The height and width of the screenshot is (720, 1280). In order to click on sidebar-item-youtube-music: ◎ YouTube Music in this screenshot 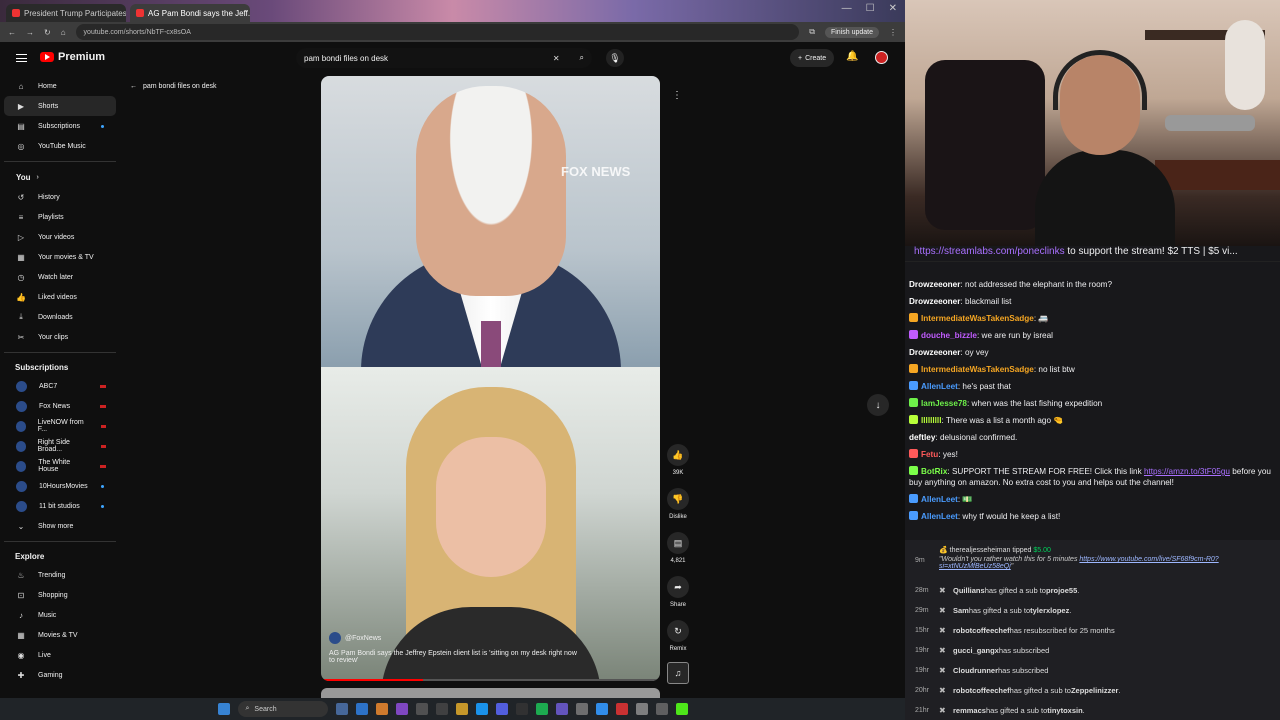, I will do `click(60, 146)`.